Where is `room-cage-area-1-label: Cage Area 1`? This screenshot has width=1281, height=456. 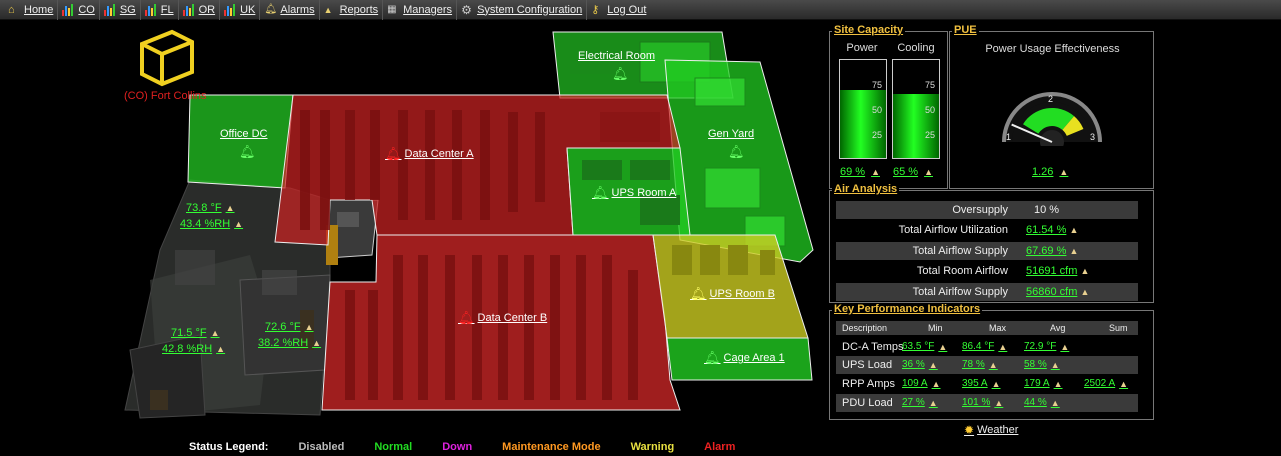 room-cage-area-1-label: Cage Area 1 is located at coordinates (754, 358).